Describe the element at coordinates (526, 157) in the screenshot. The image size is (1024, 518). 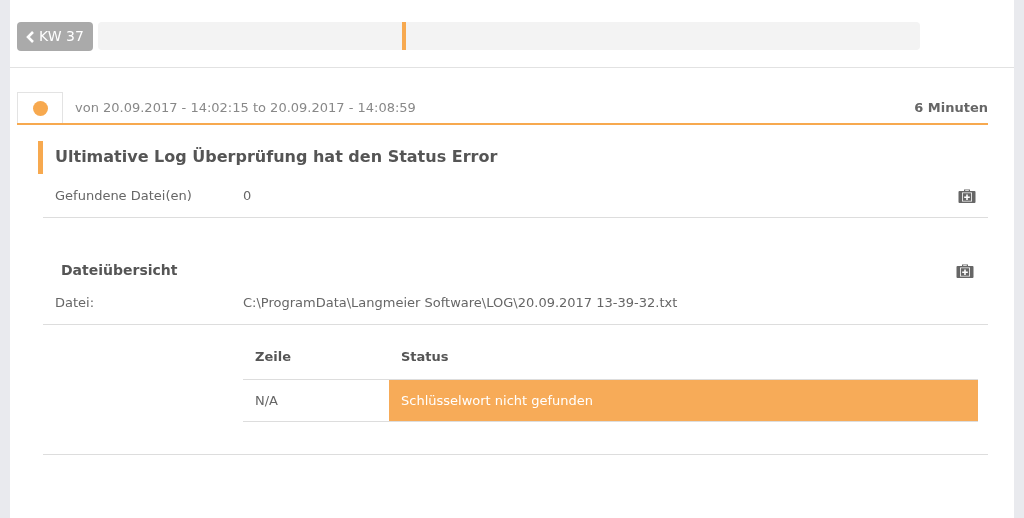
I see `check-title: Ultimative Log Überprüfung hat den Status Error` at that location.